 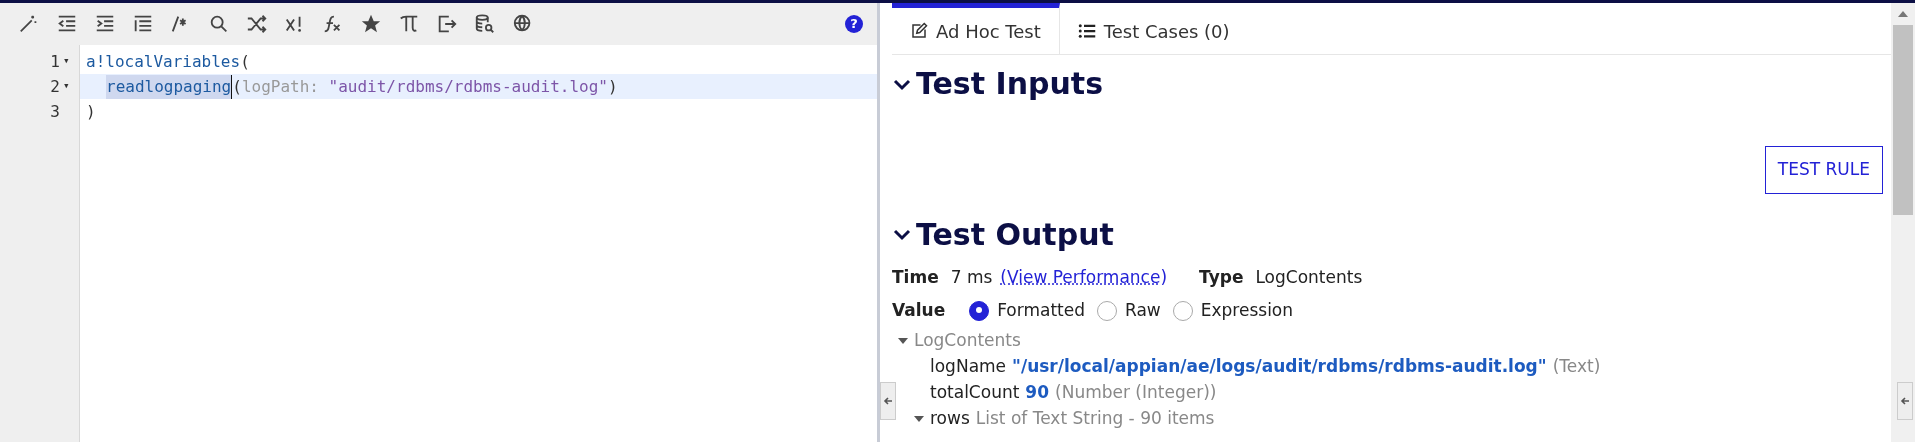 What do you see at coordinates (1136, 392) in the screenshot?
I see `property-type: (Number (Integer))` at bounding box center [1136, 392].